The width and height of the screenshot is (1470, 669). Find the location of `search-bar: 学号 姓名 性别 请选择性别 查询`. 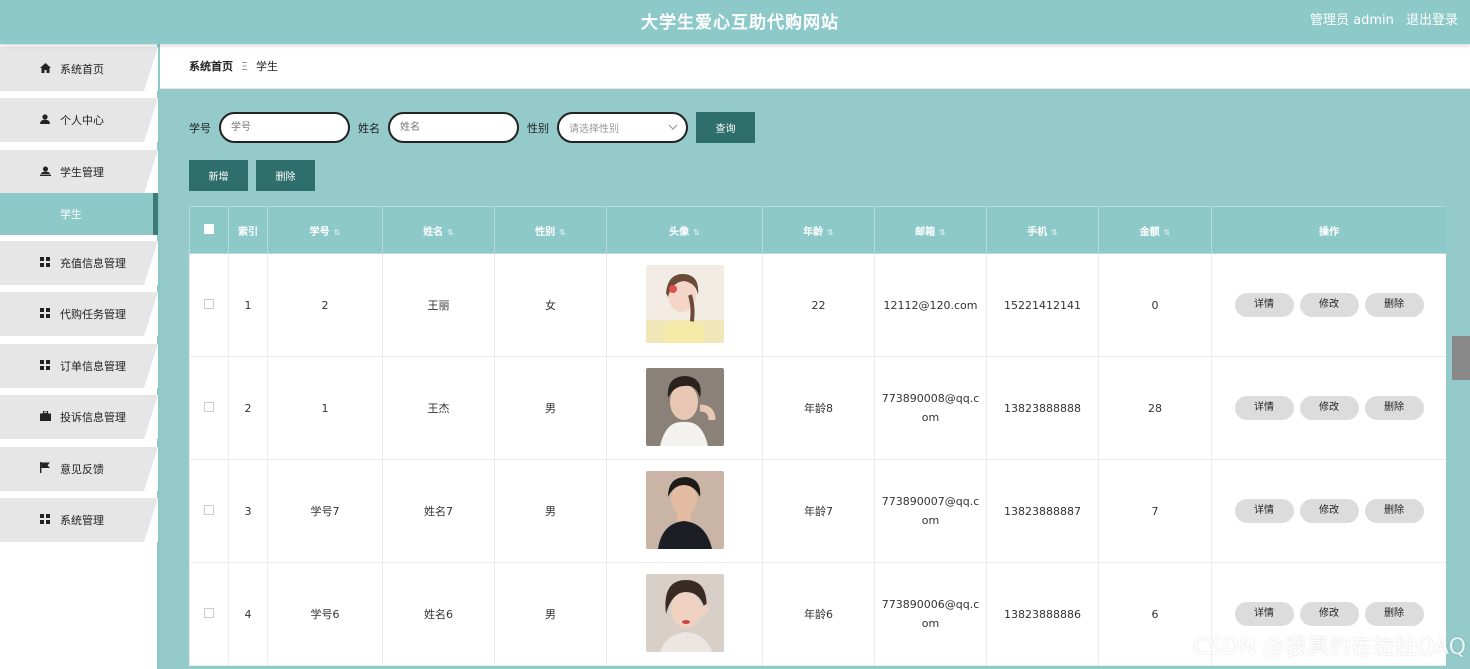

search-bar: 学号 姓名 性别 请选择性别 查询 is located at coordinates (472, 127).